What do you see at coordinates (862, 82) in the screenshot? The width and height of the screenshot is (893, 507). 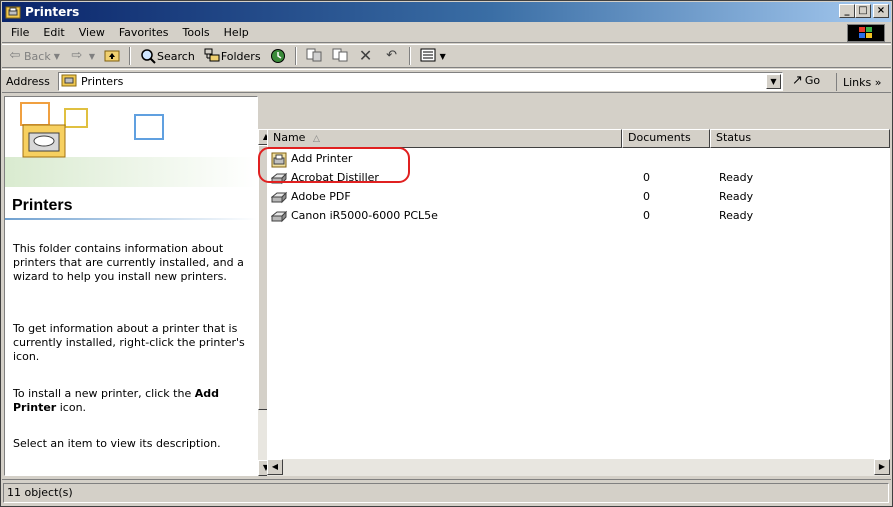 I see `links-label: Links »` at bounding box center [862, 82].